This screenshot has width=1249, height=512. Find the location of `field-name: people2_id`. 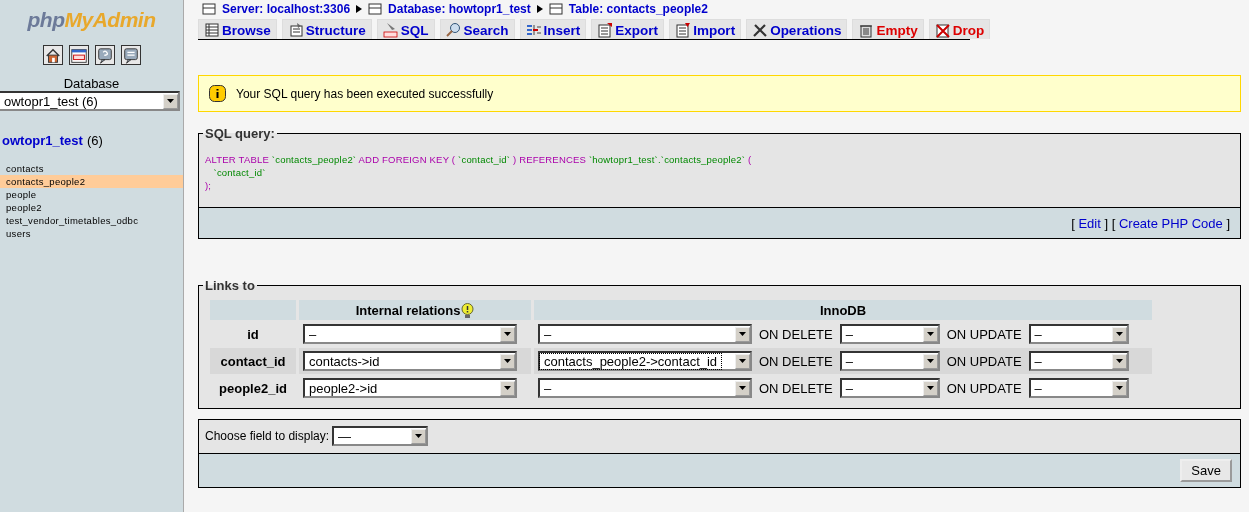

field-name: people2_id is located at coordinates (253, 388).